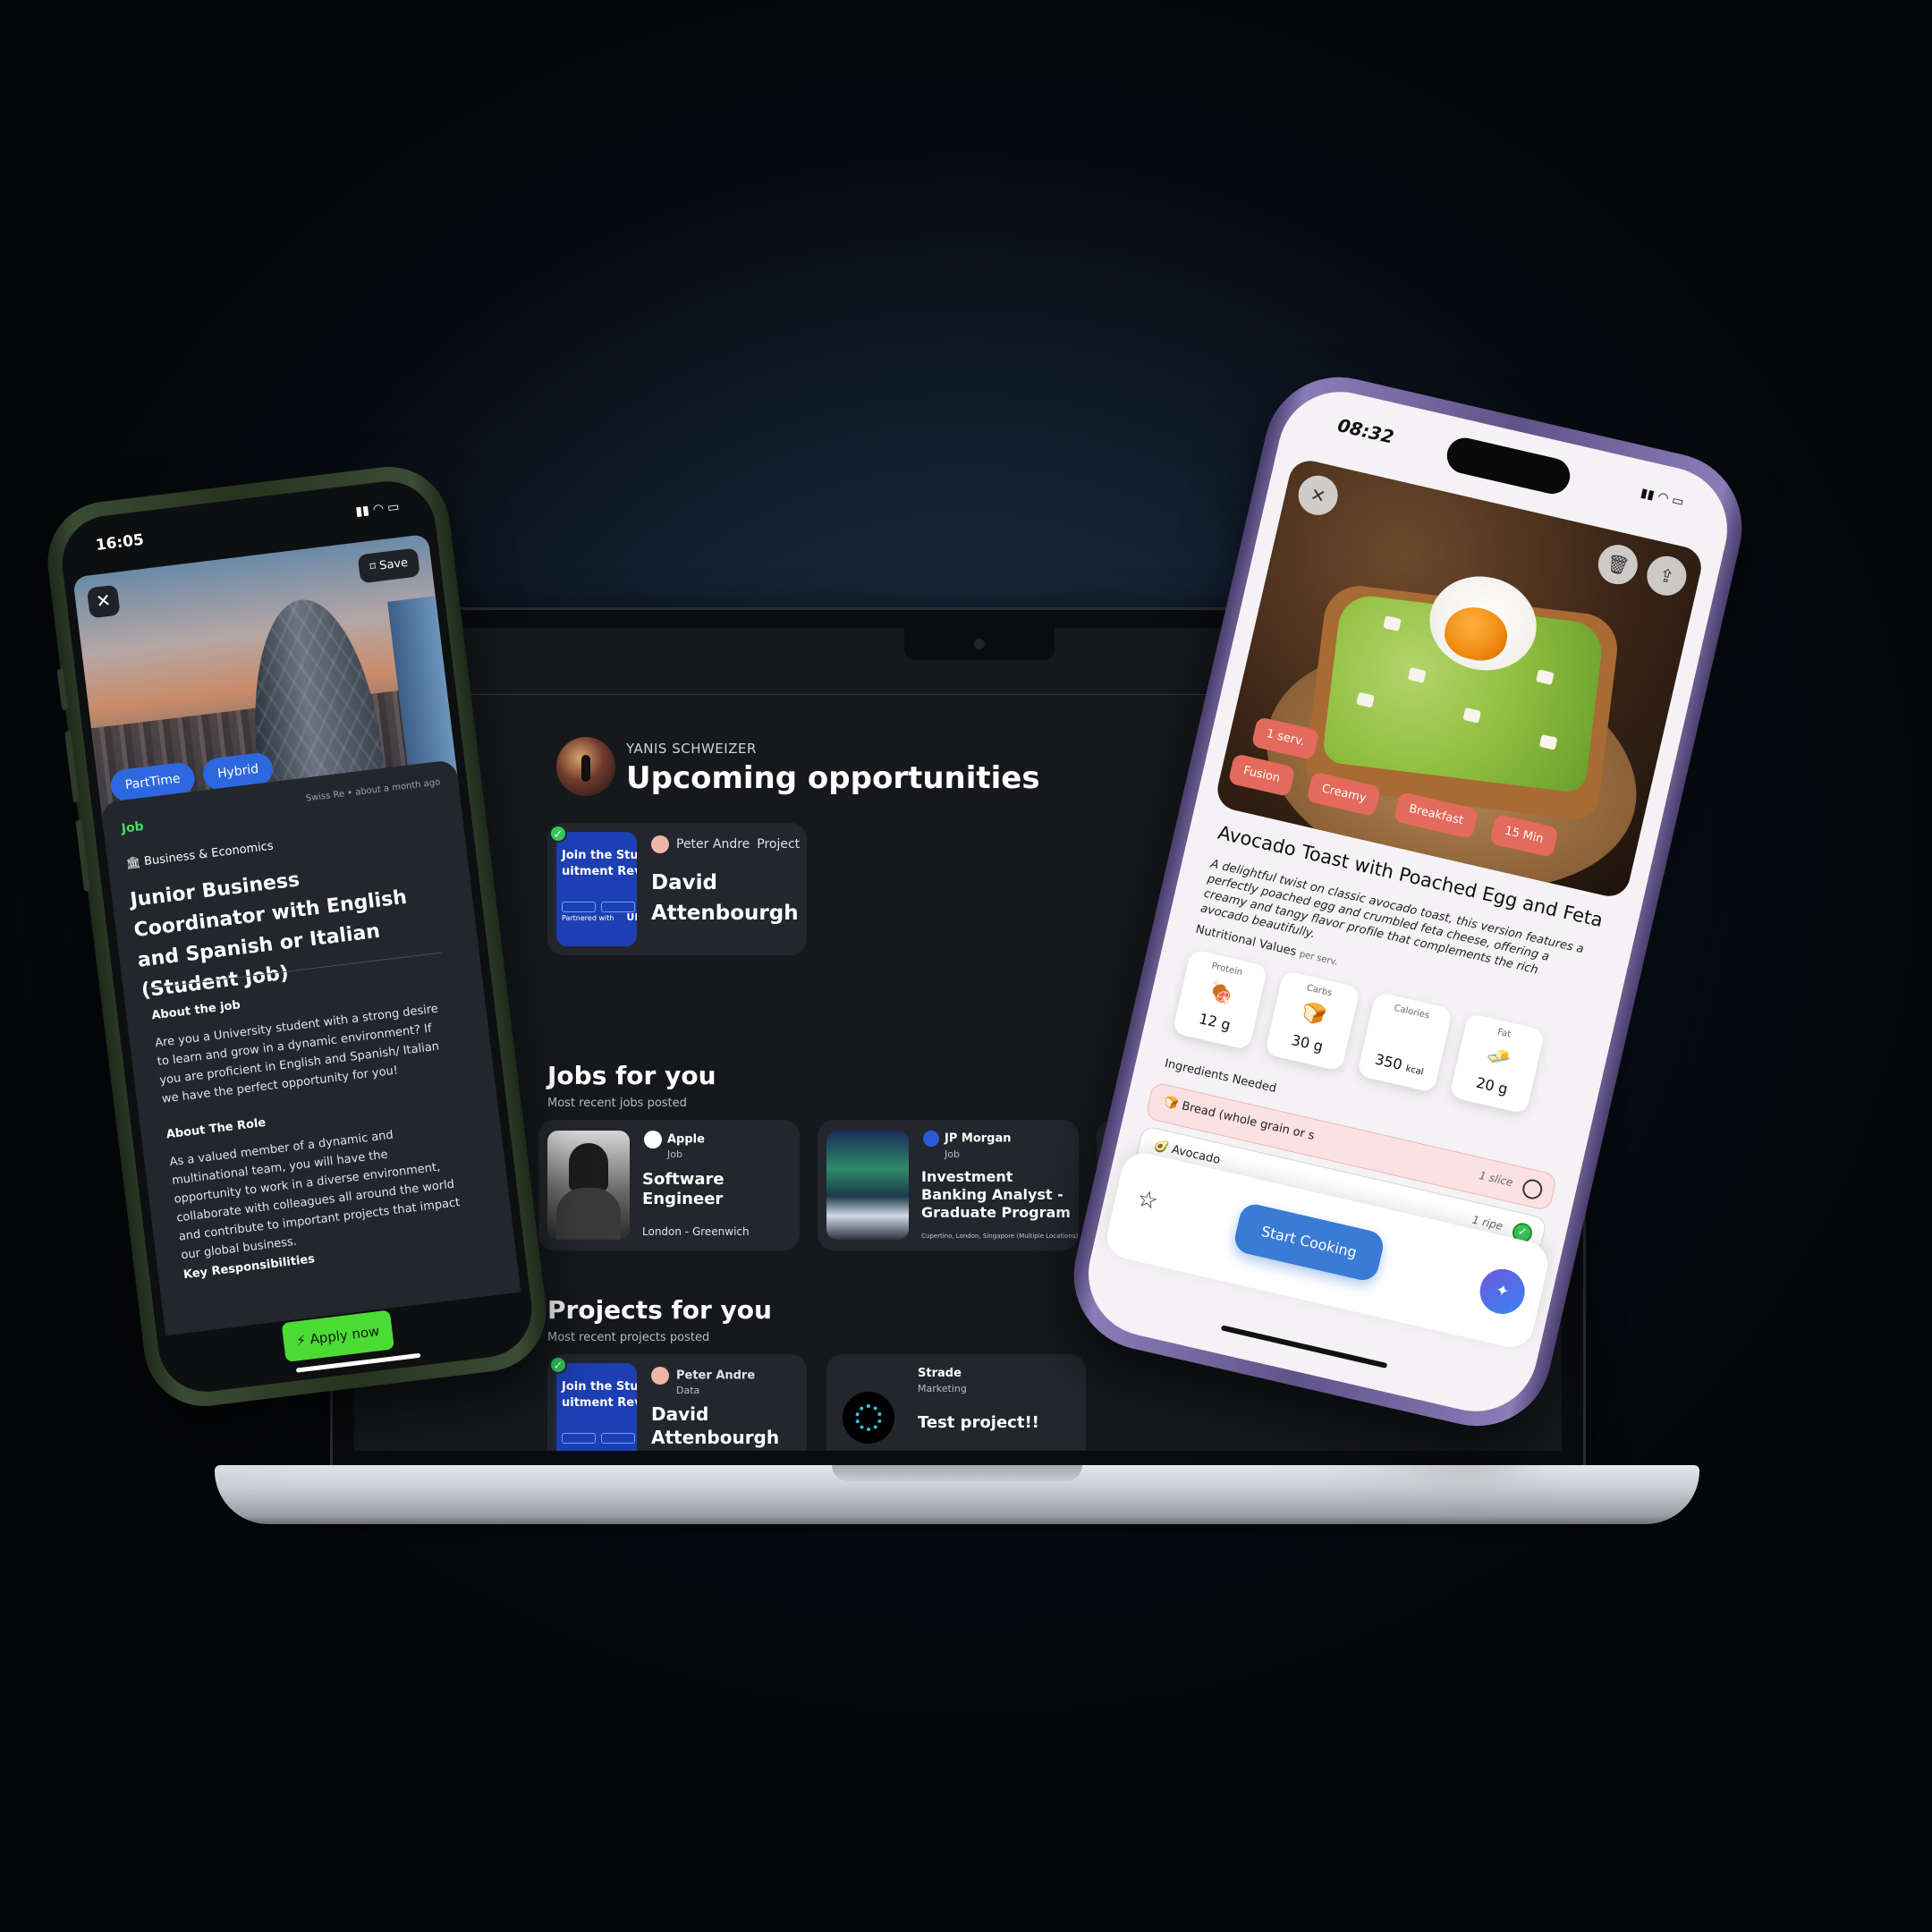 The height and width of the screenshot is (1932, 1932). What do you see at coordinates (1502, 1291) in the screenshot?
I see `sparkle-icon: ✦` at bounding box center [1502, 1291].